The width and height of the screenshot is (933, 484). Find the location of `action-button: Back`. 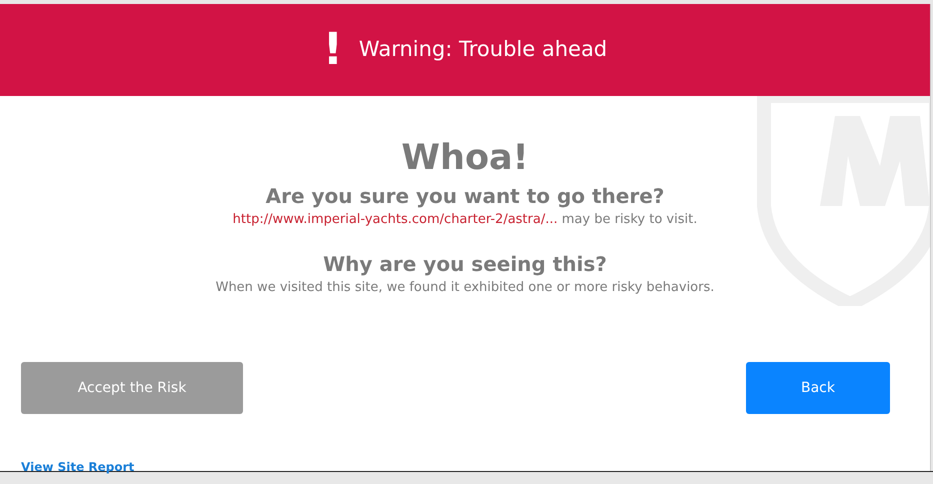

action-button: Back is located at coordinates (818, 388).